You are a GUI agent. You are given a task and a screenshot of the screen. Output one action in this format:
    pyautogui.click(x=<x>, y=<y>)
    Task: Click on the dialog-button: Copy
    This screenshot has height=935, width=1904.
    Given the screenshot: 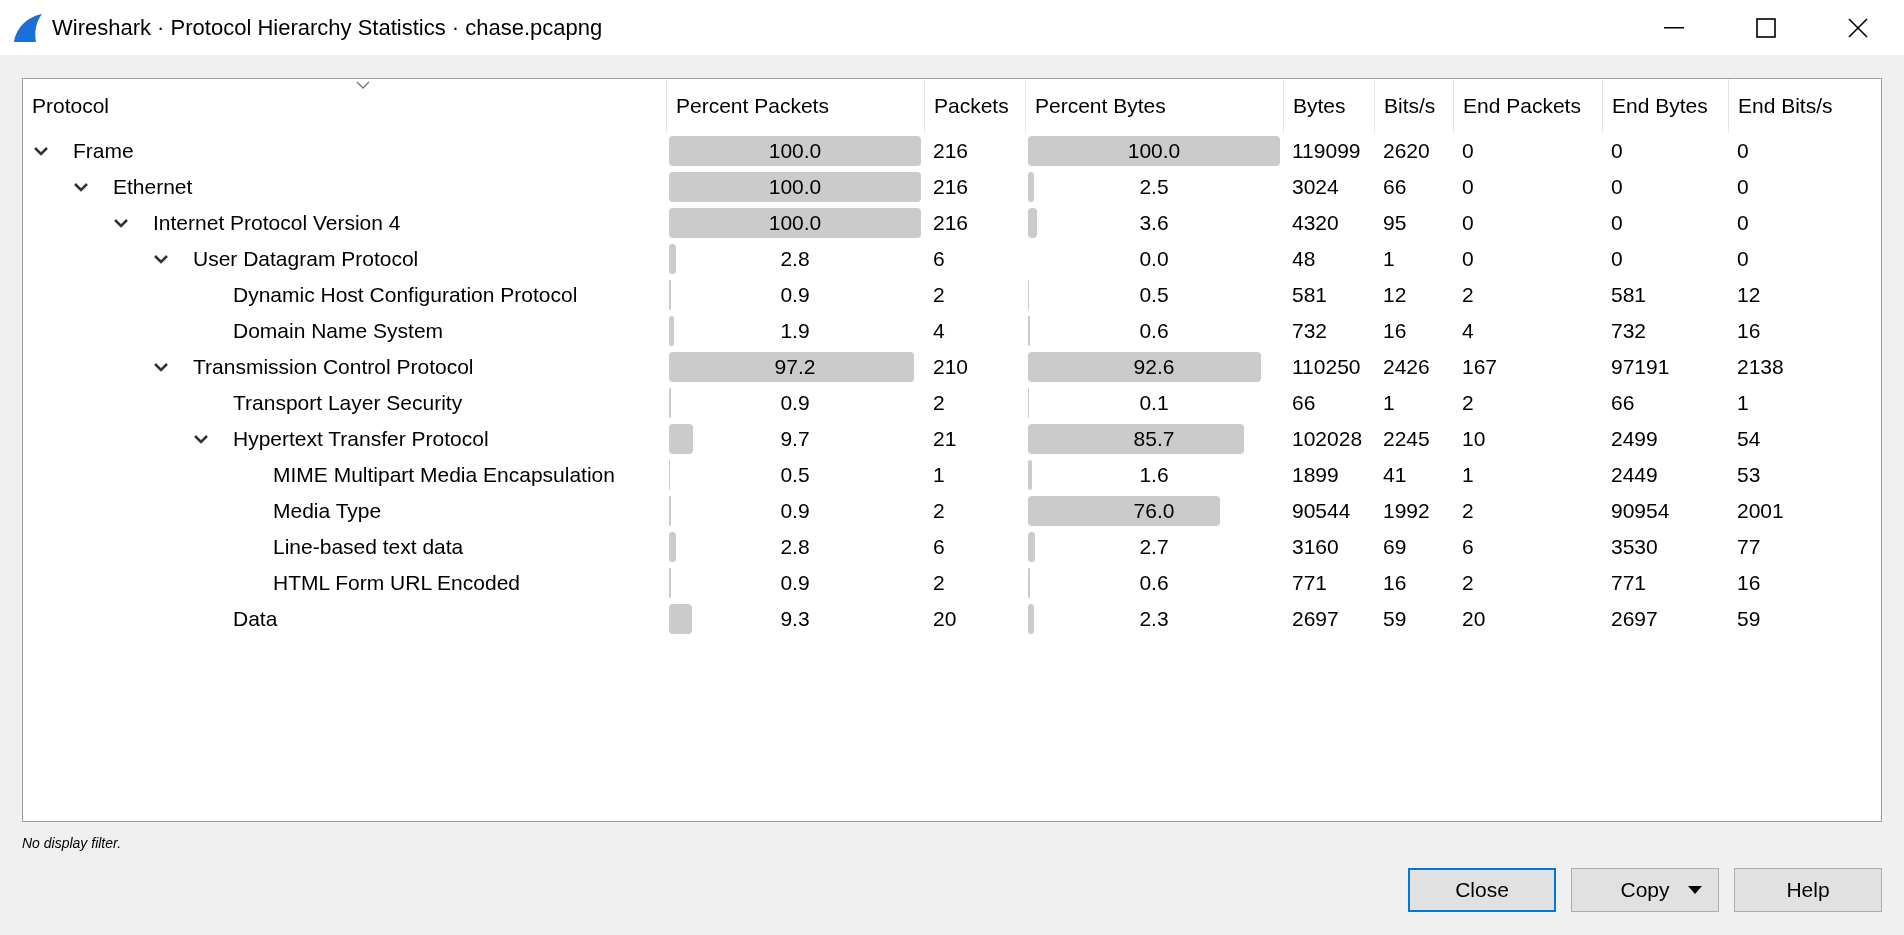 What is the action you would take?
    pyautogui.click(x=1645, y=890)
    